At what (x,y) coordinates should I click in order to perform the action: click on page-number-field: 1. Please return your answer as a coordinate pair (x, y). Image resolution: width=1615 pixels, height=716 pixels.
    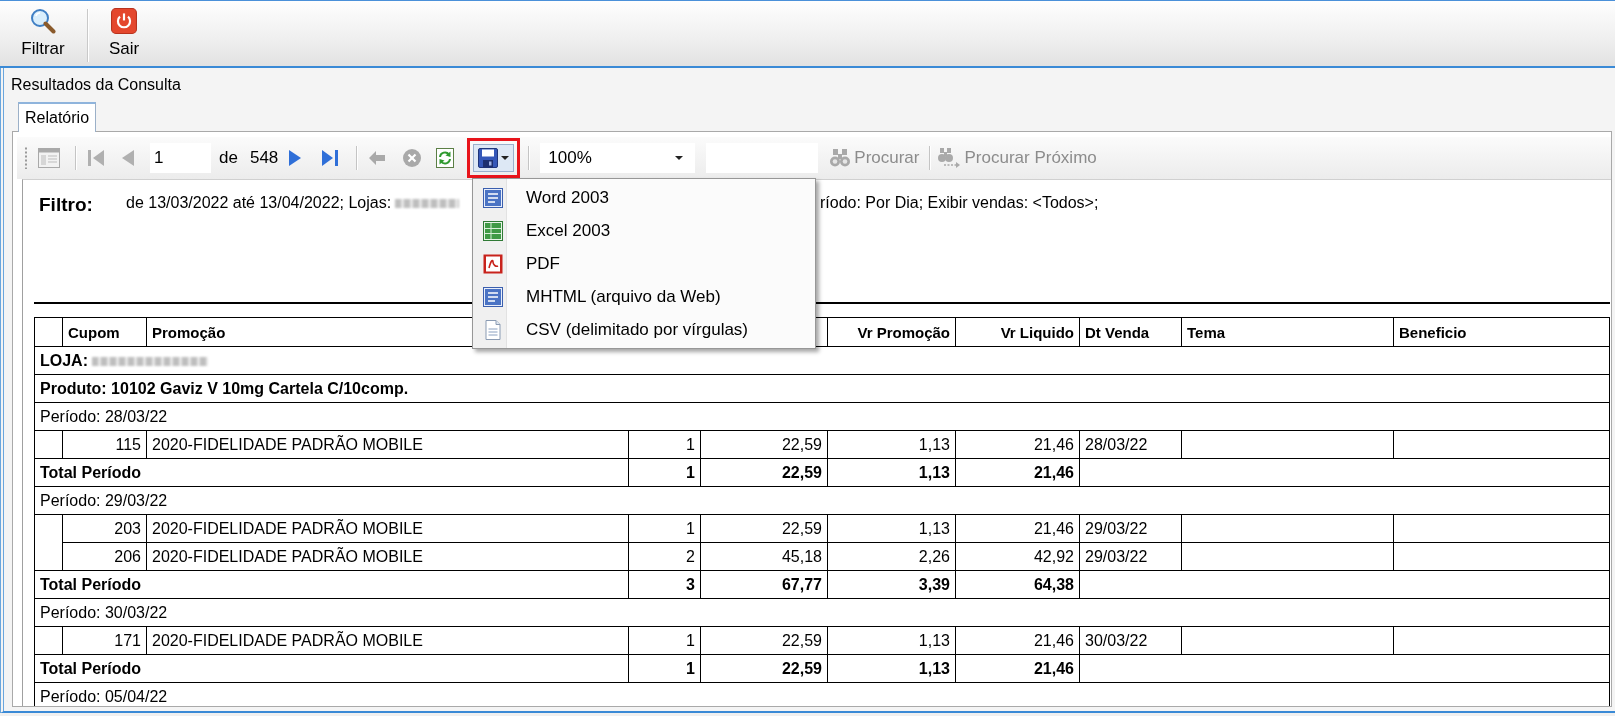
    Looking at the image, I should click on (180, 158).